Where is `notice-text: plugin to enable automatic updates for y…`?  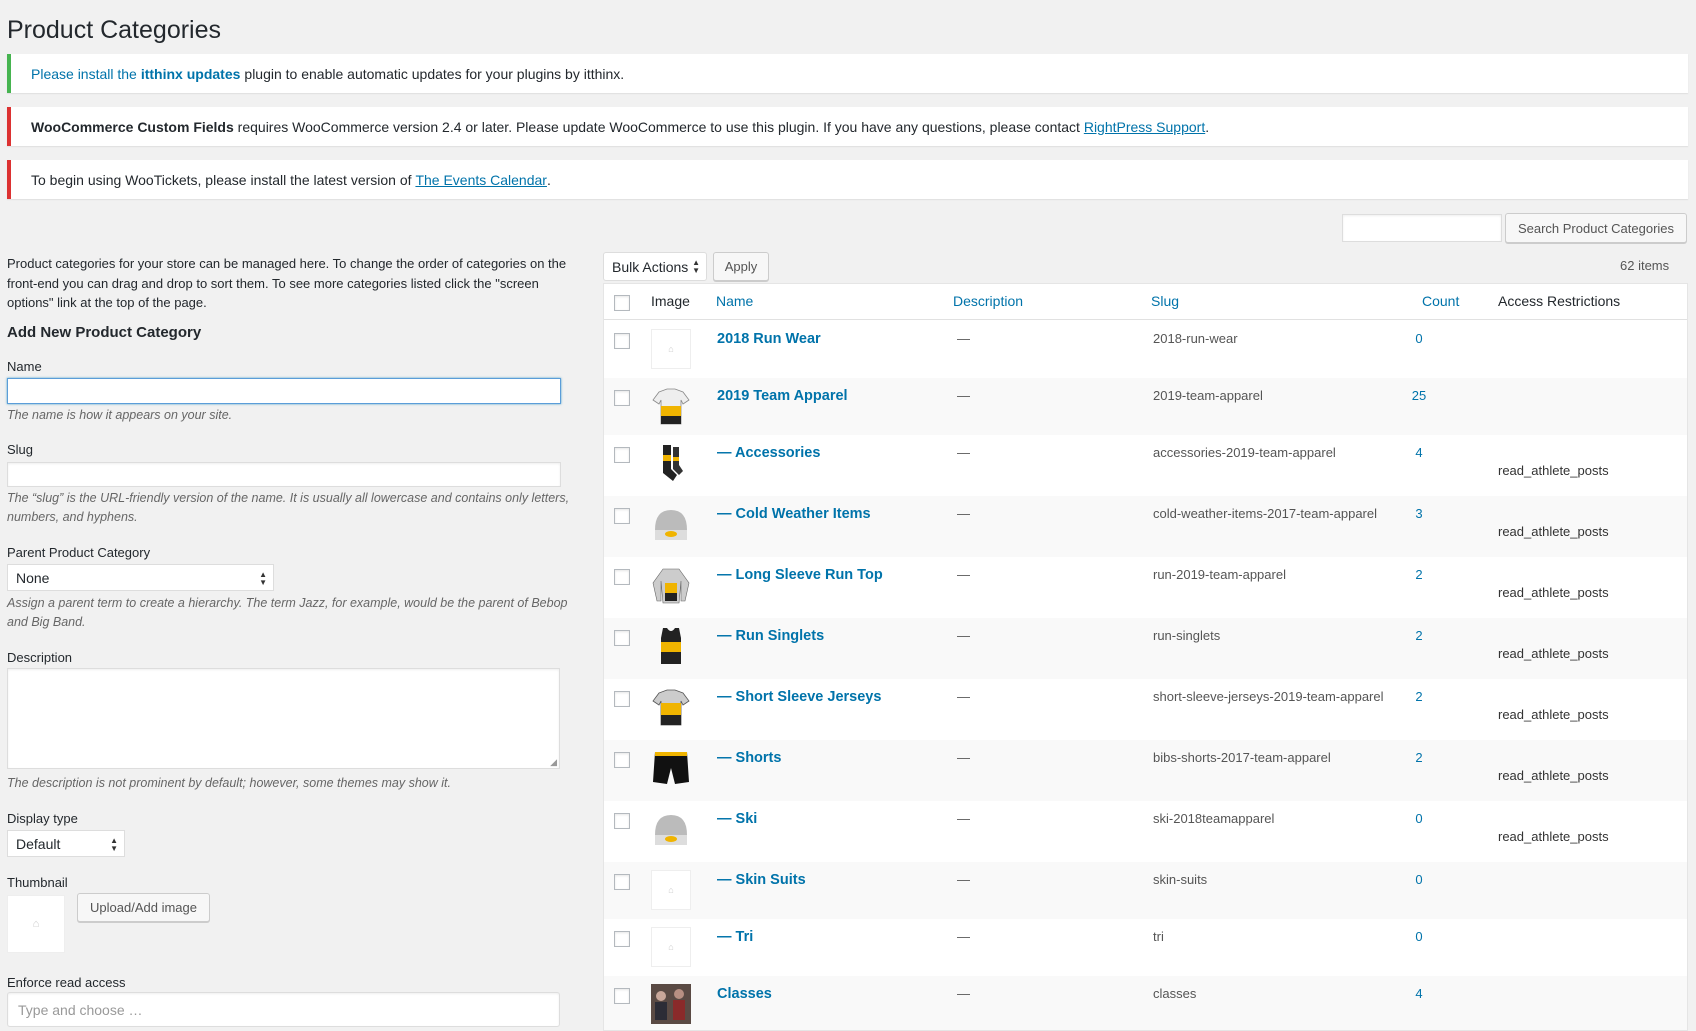 notice-text: plugin to enable automatic updates for y… is located at coordinates (434, 73).